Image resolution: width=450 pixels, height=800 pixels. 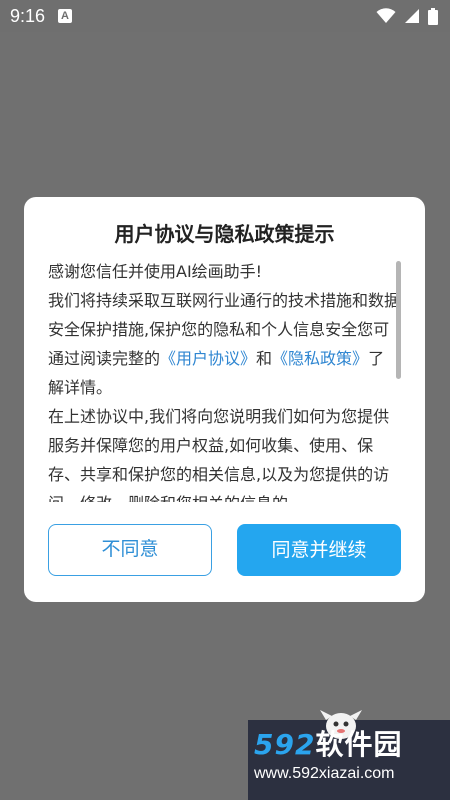 What do you see at coordinates (412, 16) in the screenshot?
I see `cellular-signal-icon` at bounding box center [412, 16].